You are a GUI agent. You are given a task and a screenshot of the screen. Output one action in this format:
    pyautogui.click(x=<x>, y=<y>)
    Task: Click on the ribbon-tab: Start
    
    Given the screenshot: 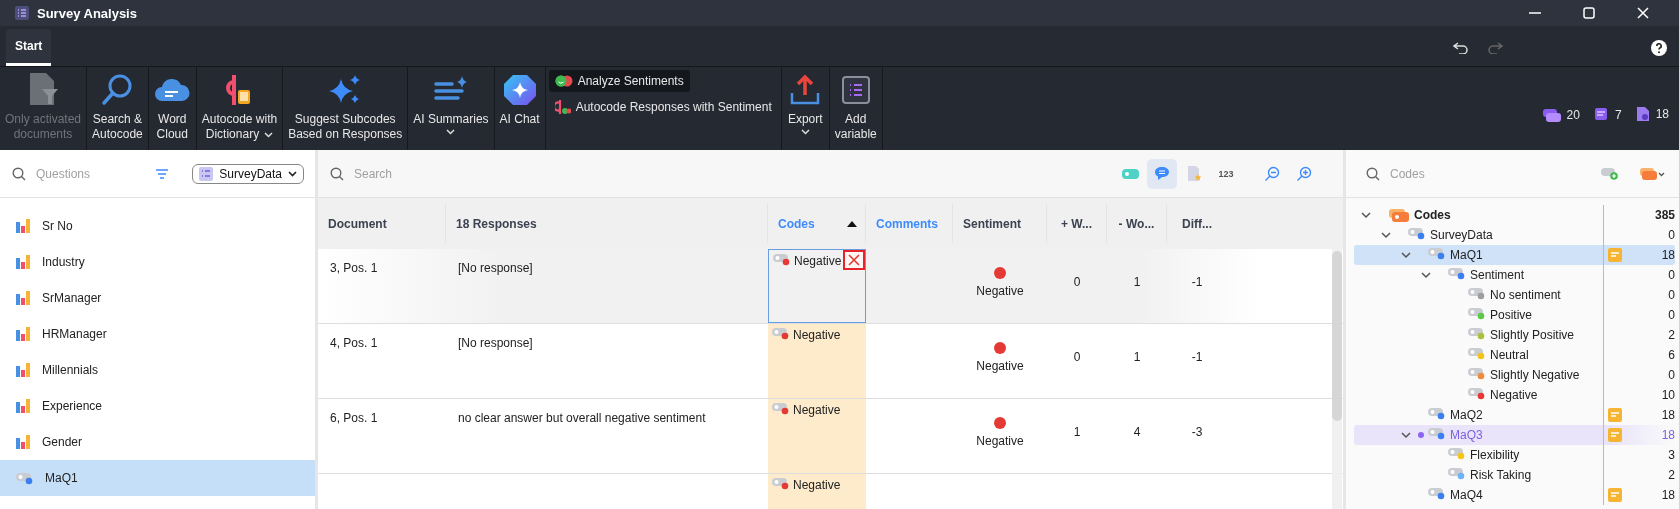 What is the action you would take?
    pyautogui.click(x=29, y=47)
    